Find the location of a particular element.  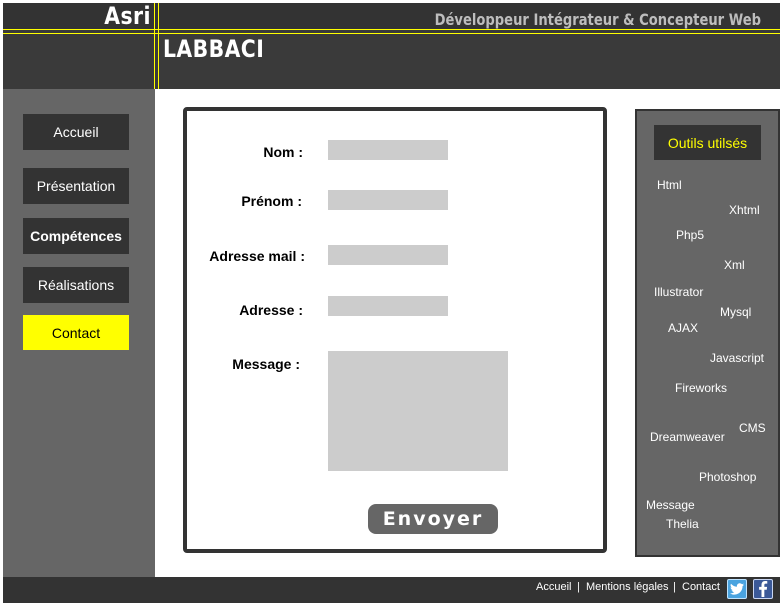

tool-item: Photoshop is located at coordinates (728, 477).